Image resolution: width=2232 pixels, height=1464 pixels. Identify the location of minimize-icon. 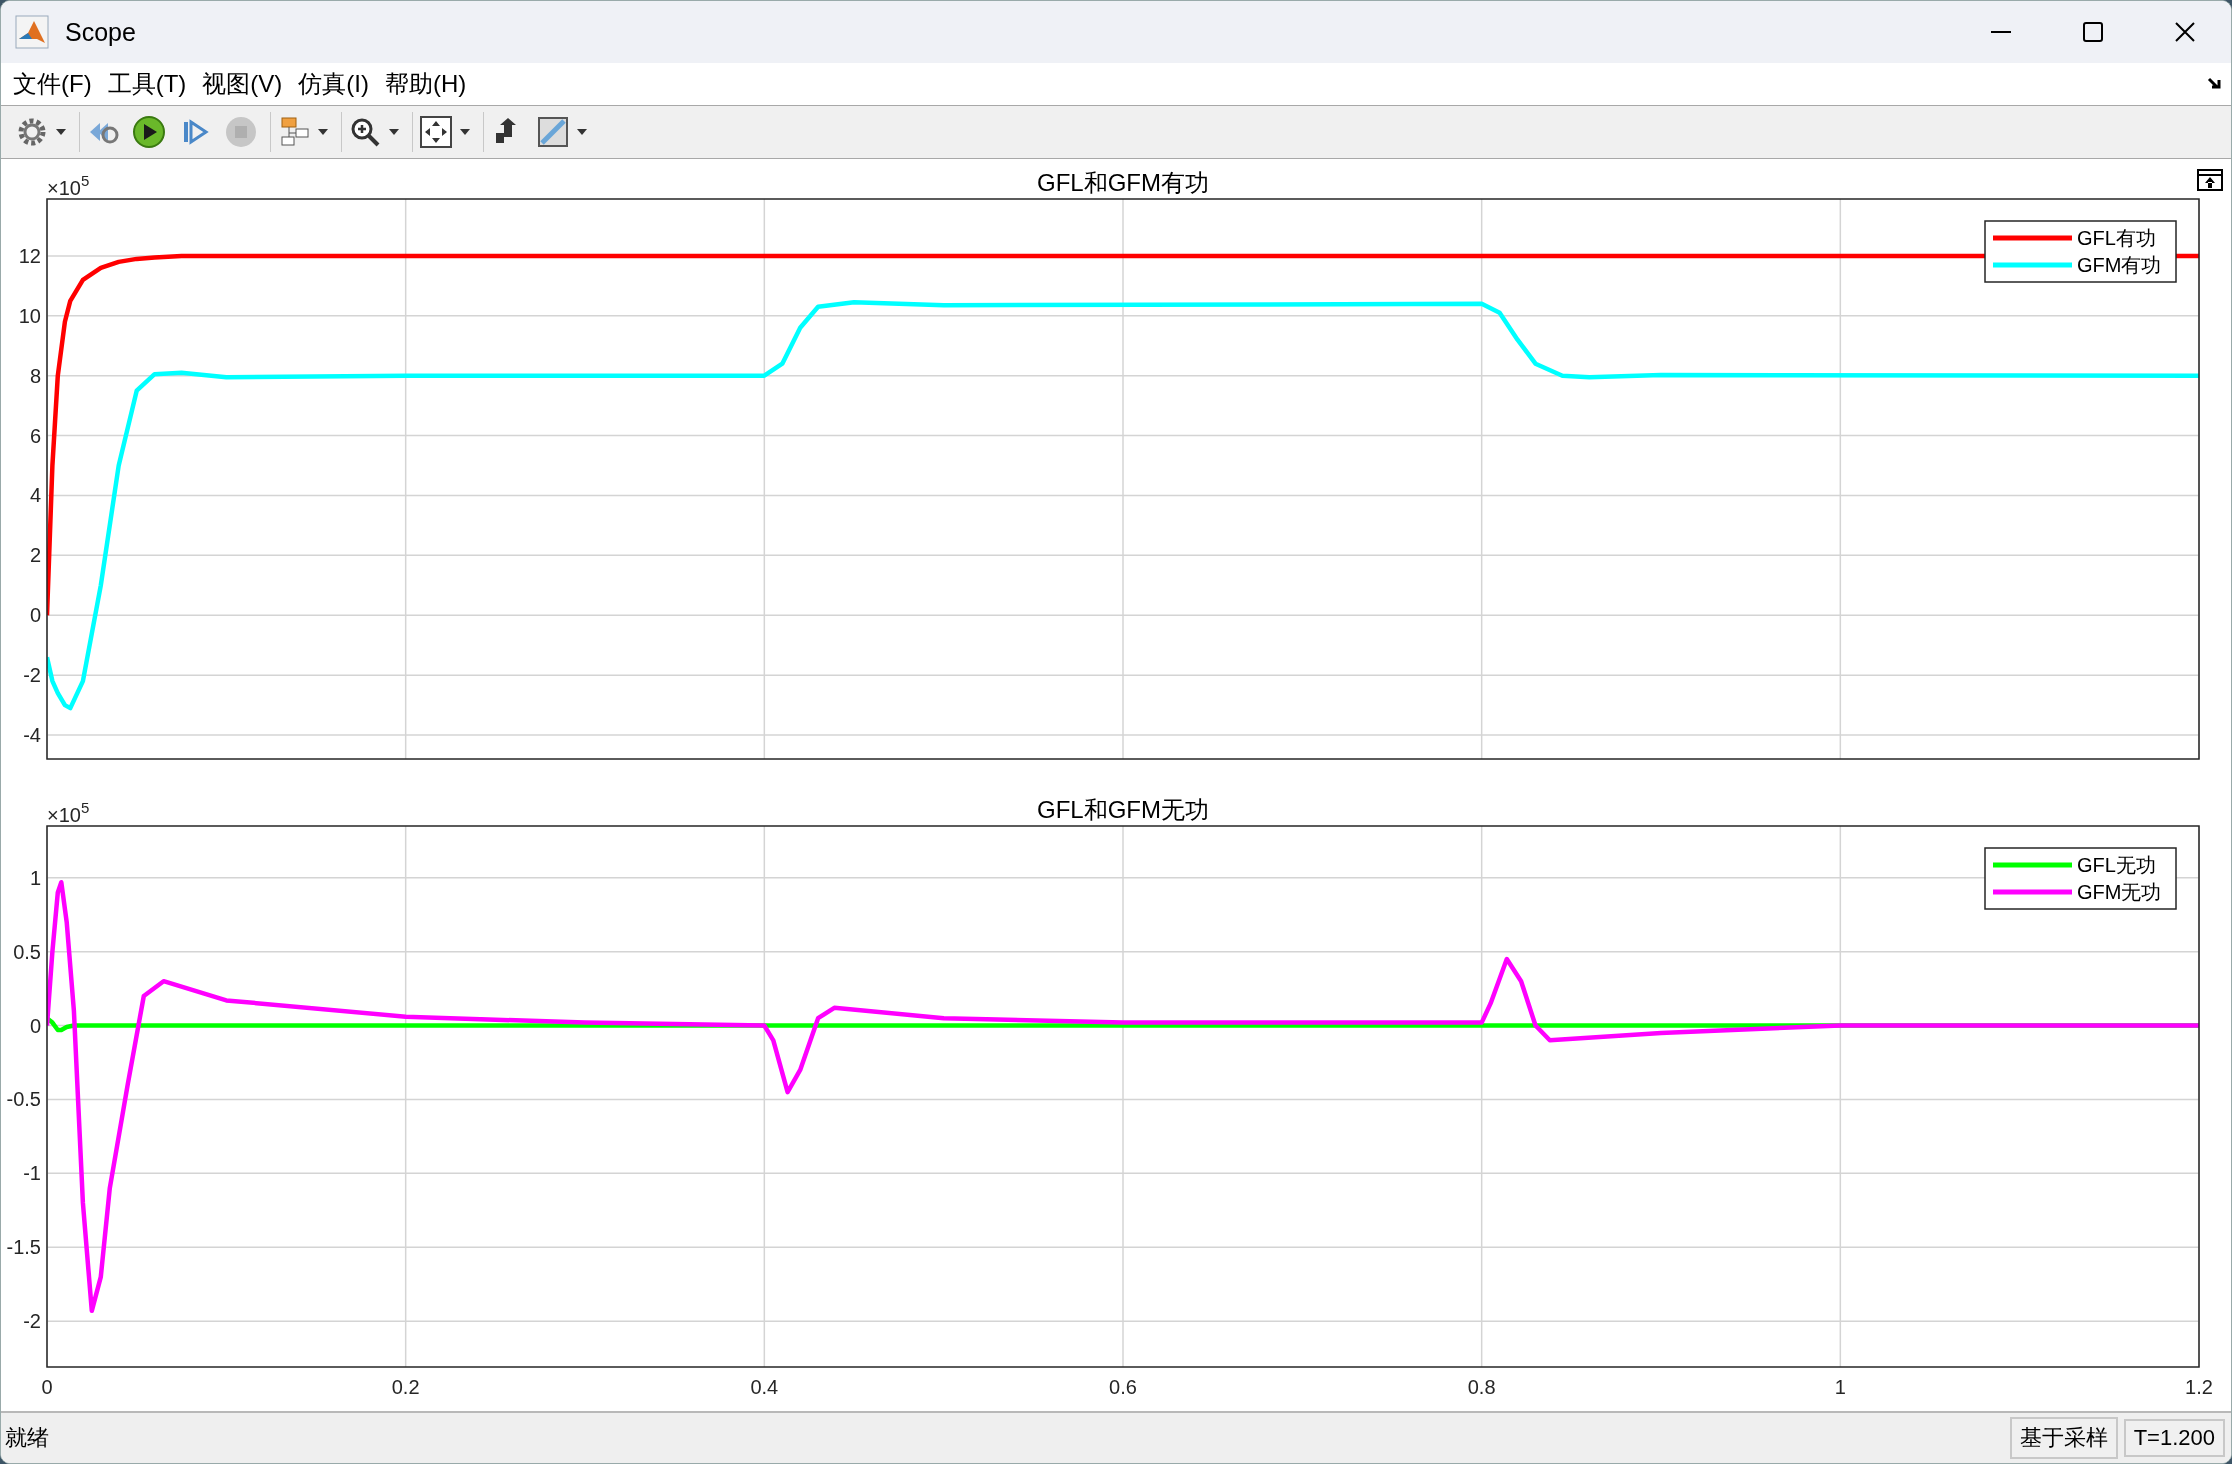
(2001, 32).